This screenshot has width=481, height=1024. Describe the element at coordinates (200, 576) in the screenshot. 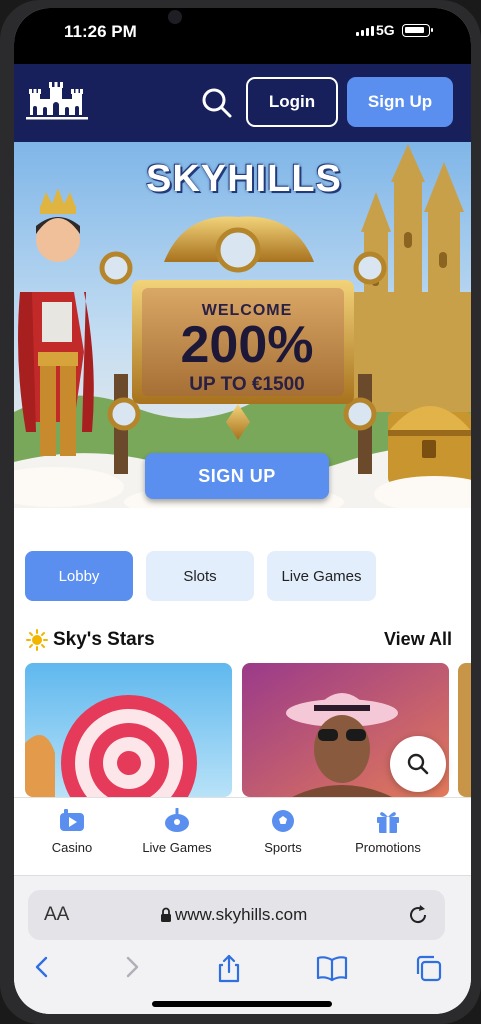

I see `tab-slots: Slots` at that location.